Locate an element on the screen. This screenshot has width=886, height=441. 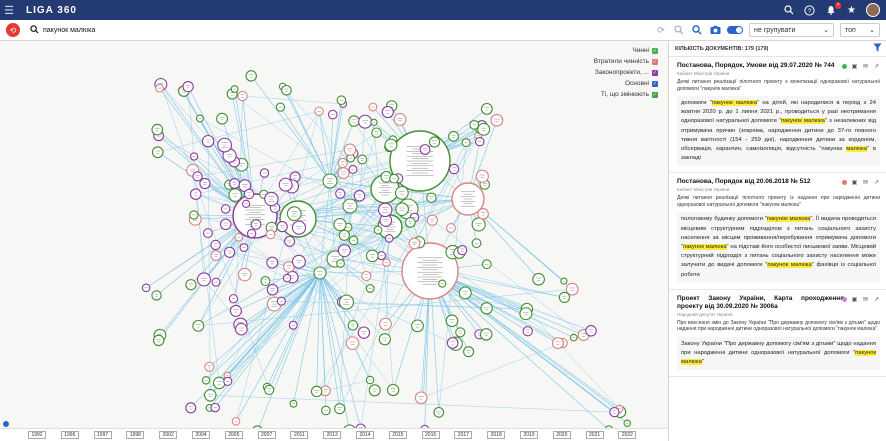
help-icon: ? is located at coordinates (809, 10).